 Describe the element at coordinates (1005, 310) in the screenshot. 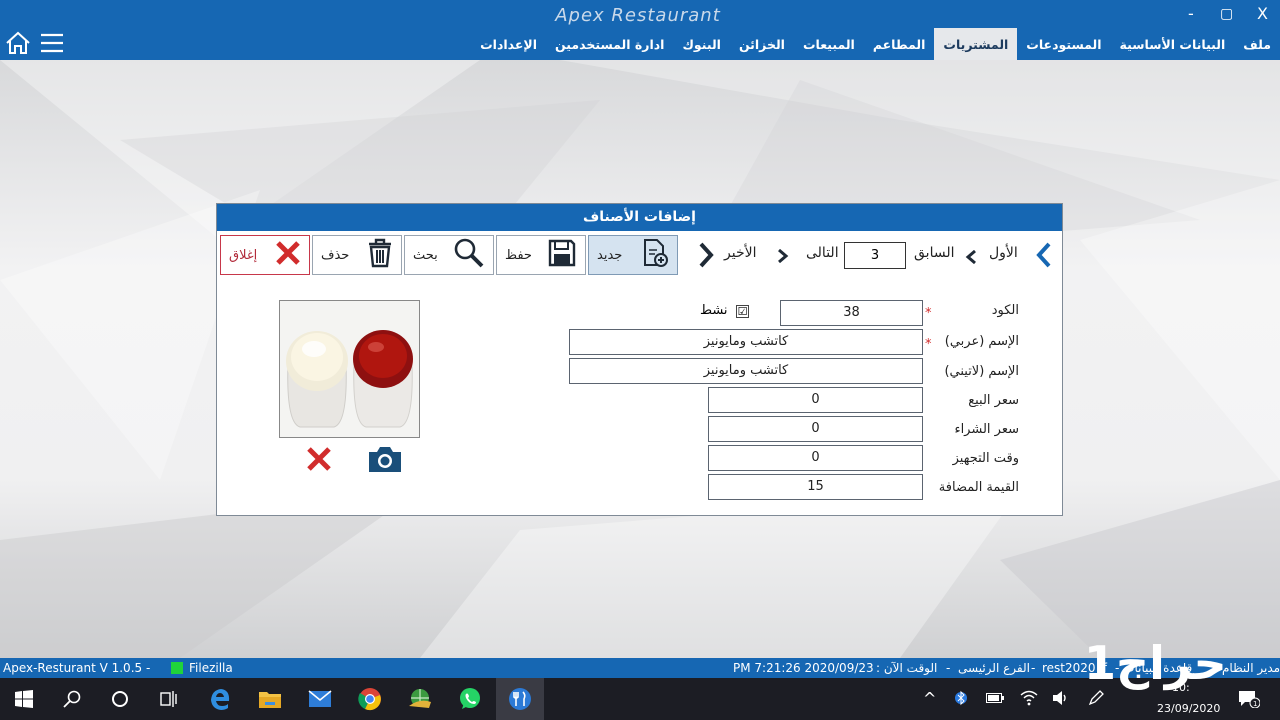

I see `code-label: الكود` at that location.